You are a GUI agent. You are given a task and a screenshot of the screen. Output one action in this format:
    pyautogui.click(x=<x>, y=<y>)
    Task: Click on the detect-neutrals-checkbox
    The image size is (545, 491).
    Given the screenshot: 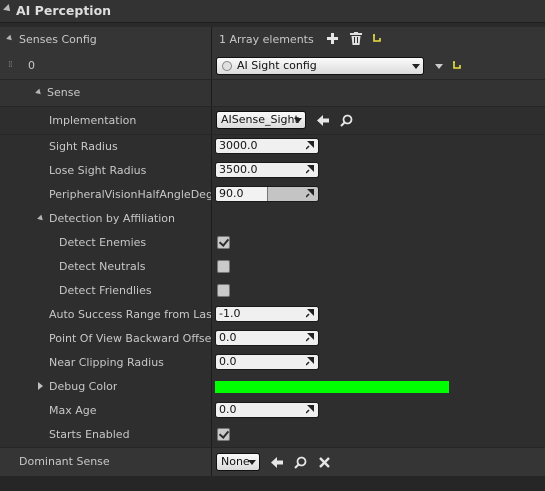 What is the action you would take?
    pyautogui.click(x=223, y=266)
    